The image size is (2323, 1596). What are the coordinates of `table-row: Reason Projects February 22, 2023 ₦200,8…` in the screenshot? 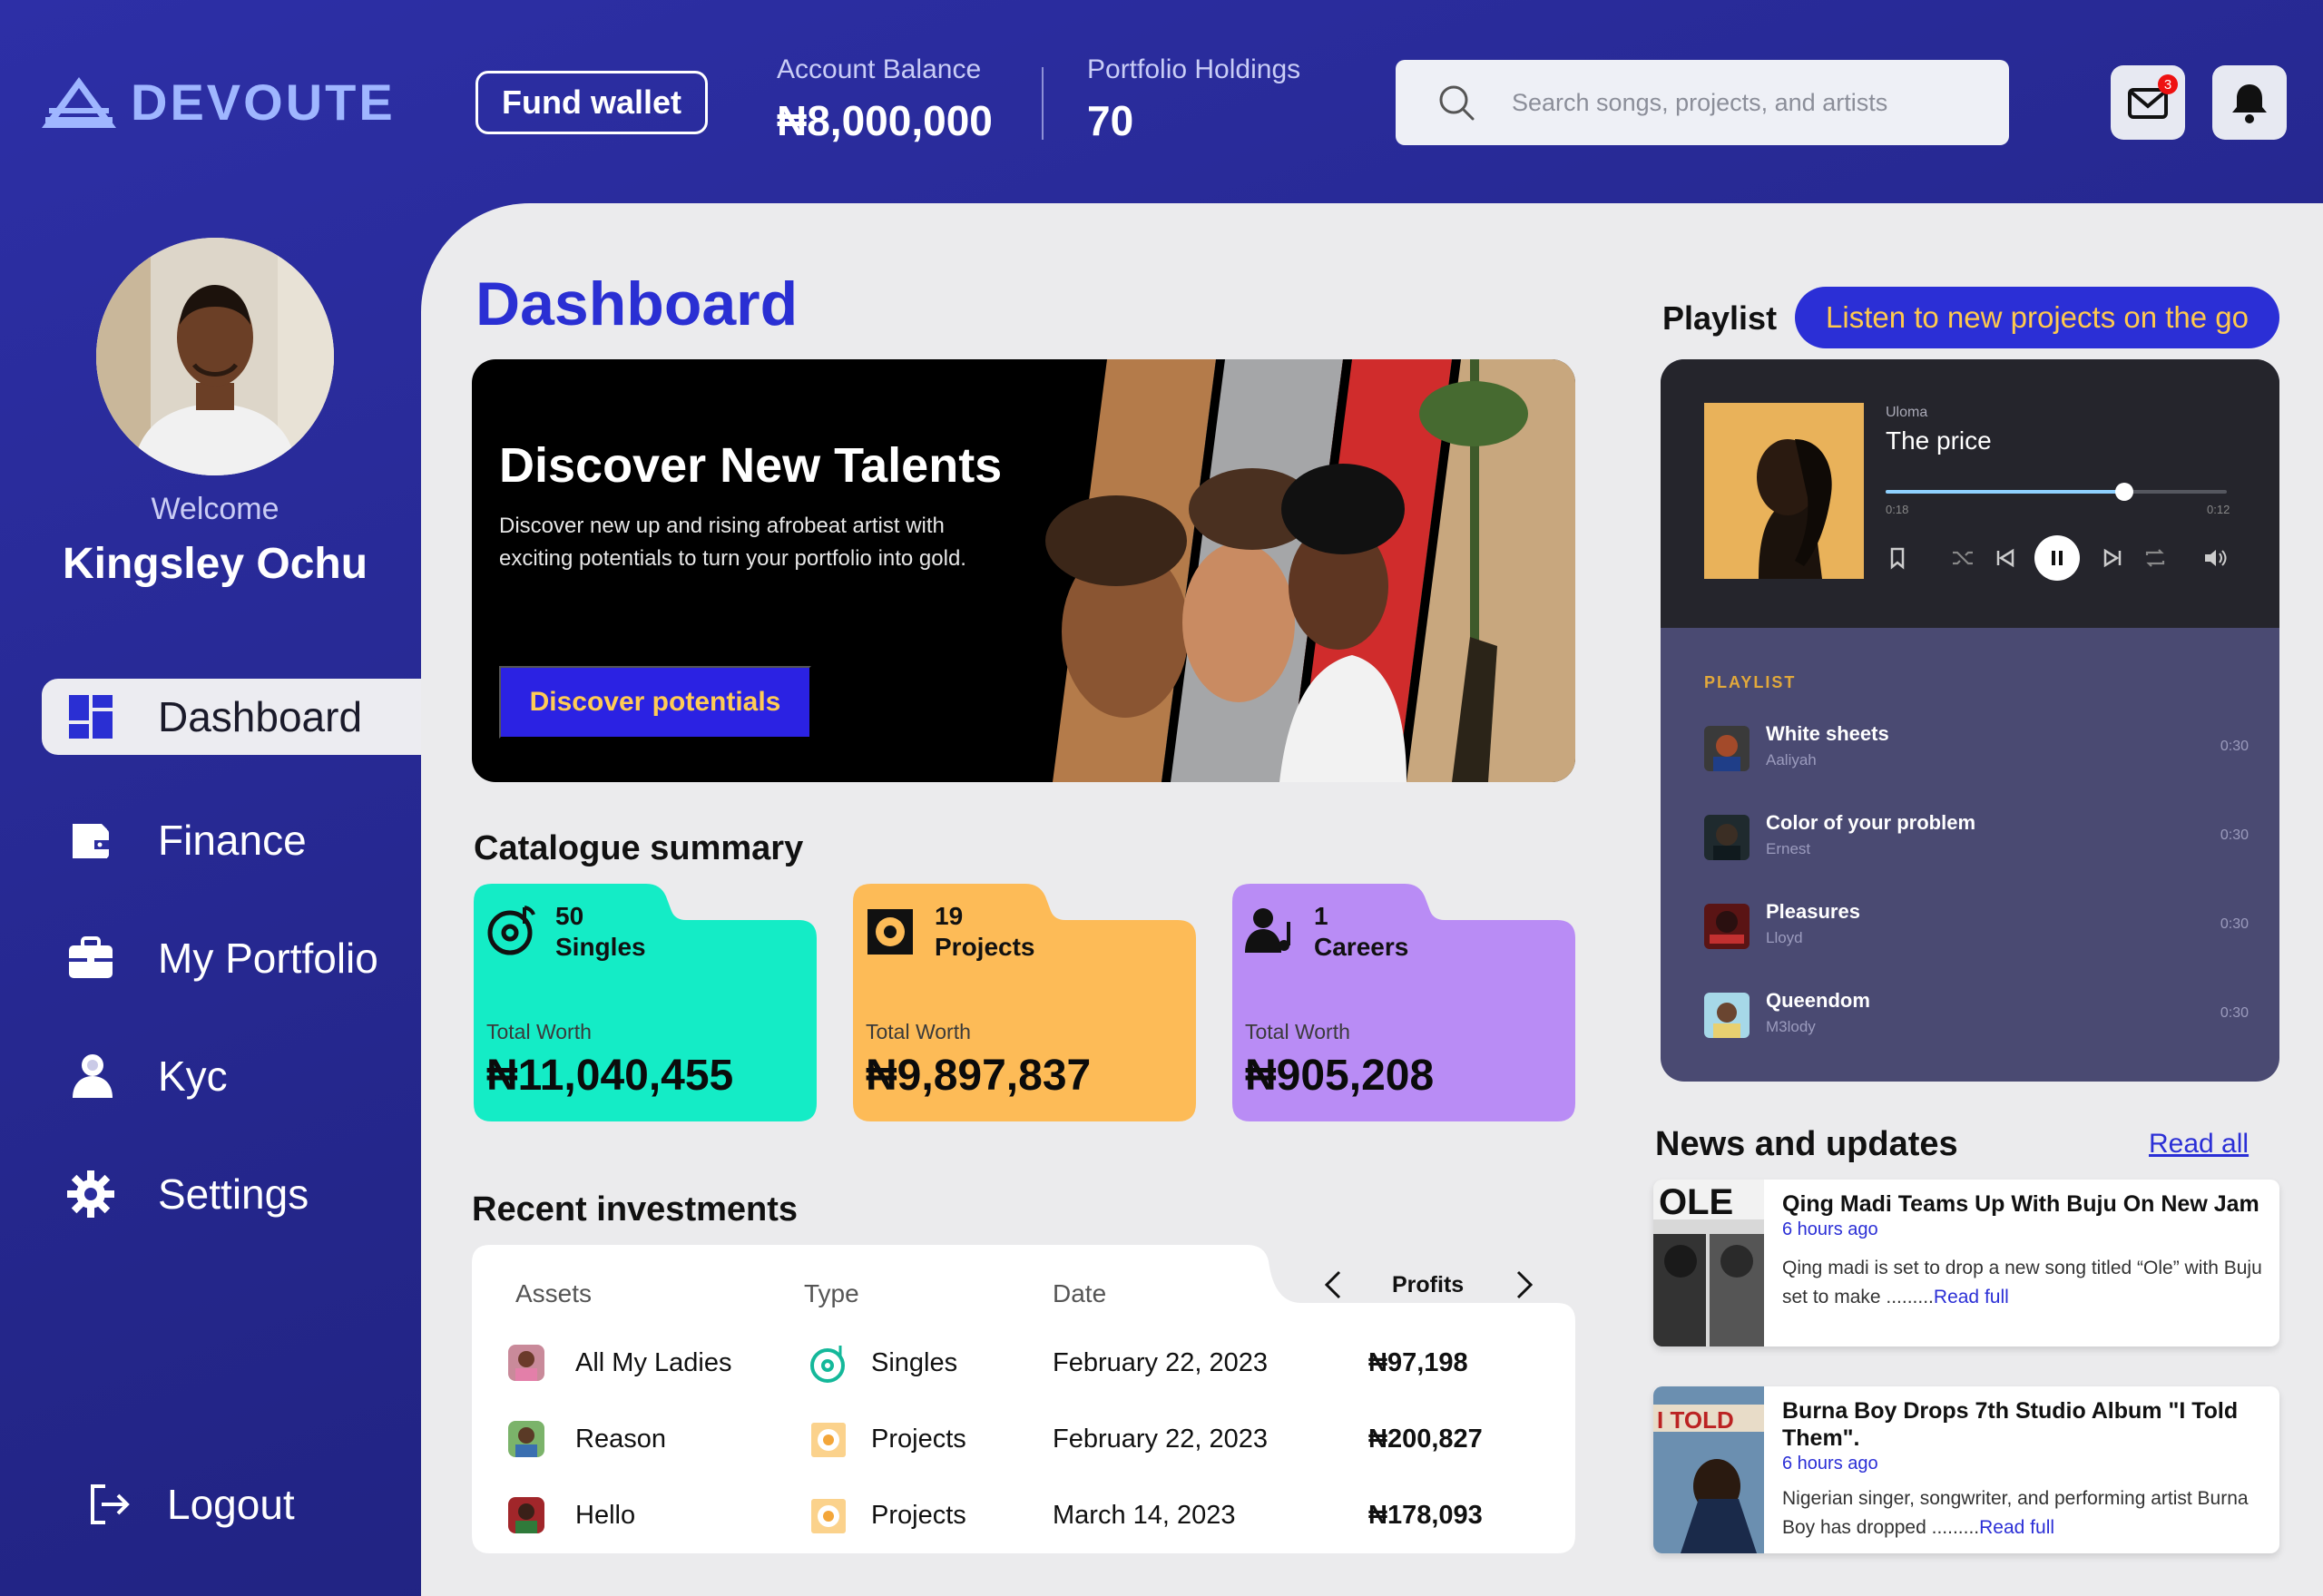 It's located at (1024, 1441).